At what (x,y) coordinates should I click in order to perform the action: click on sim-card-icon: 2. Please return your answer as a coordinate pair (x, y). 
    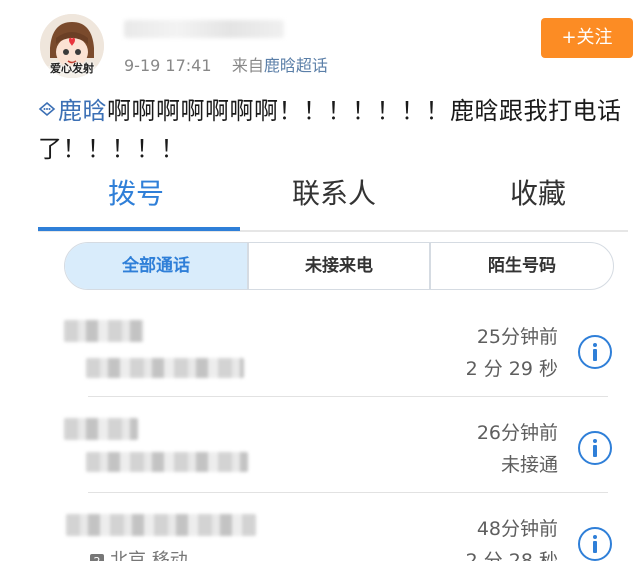
    Looking at the image, I should click on (97, 557).